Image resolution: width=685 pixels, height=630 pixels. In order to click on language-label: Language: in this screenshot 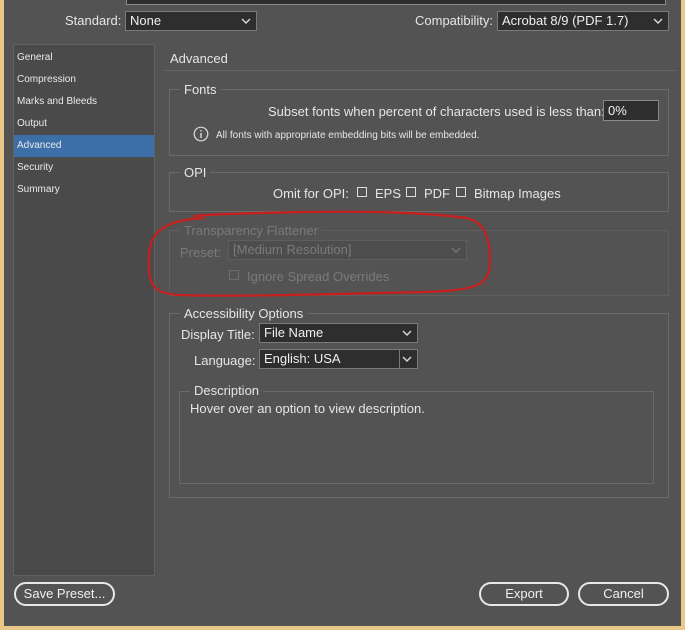, I will do `click(225, 360)`.